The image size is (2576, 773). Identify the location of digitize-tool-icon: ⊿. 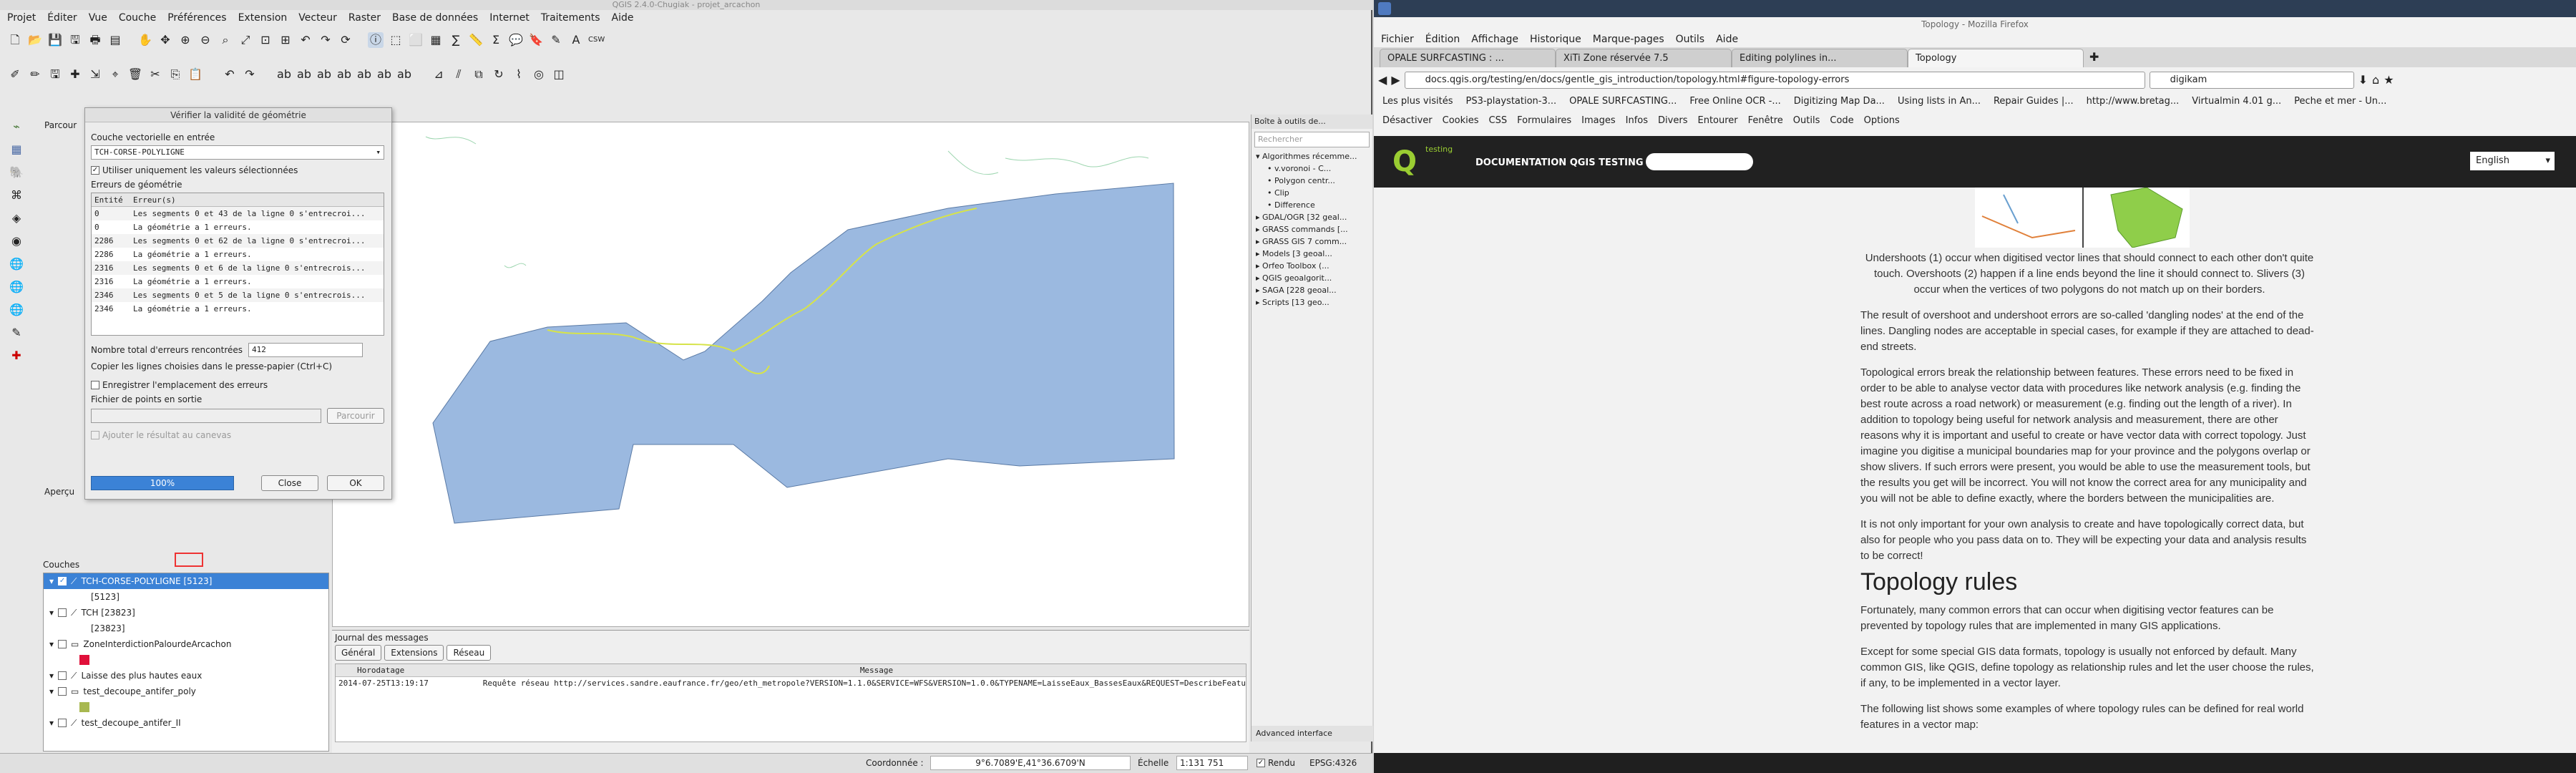
(439, 74).